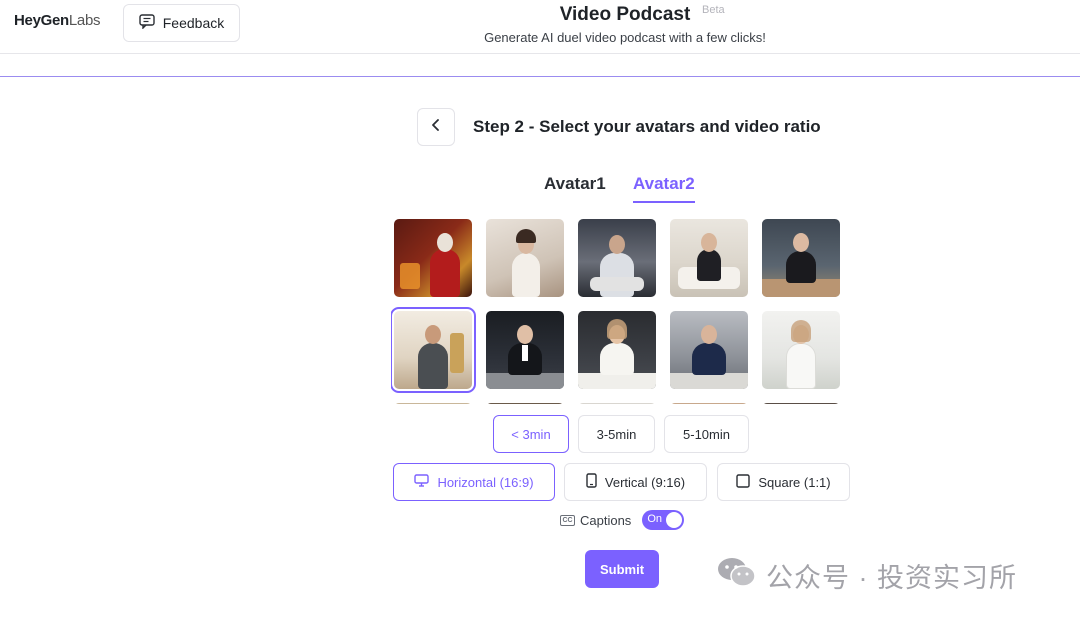 Image resolution: width=1080 pixels, height=617 pixels. I want to click on monitor-icon, so click(422, 482).